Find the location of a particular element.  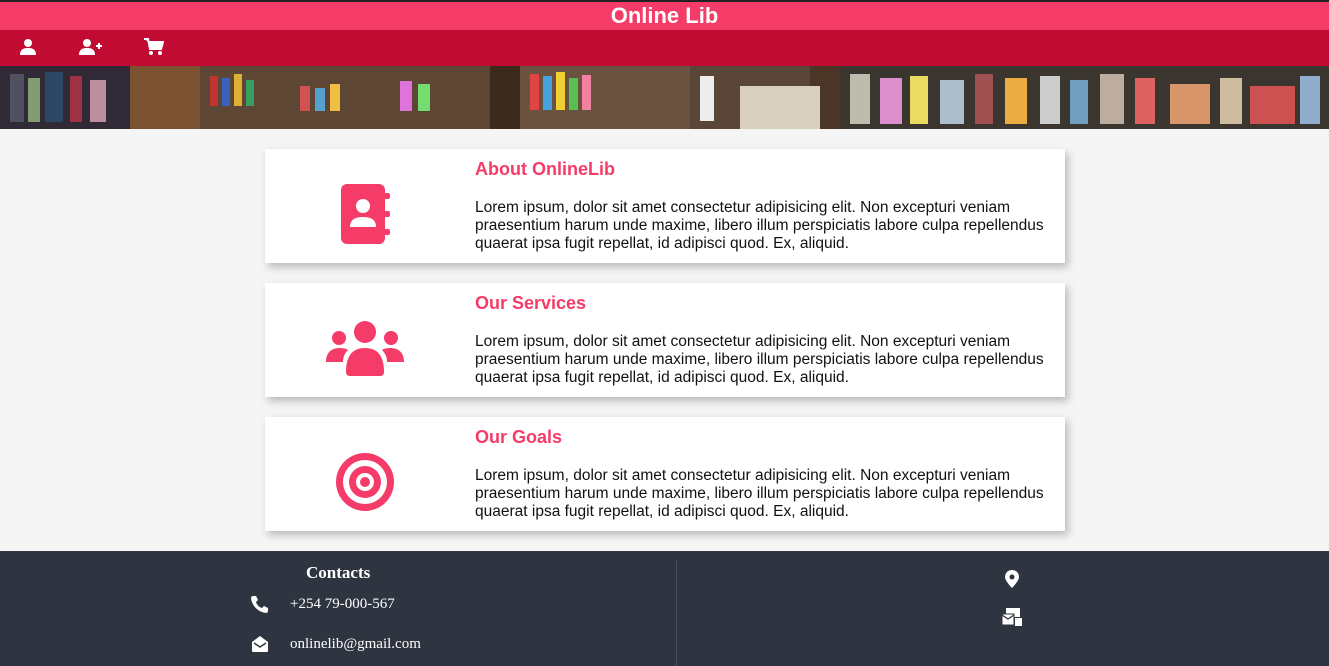

envelope-open-icon is located at coordinates (260, 644).